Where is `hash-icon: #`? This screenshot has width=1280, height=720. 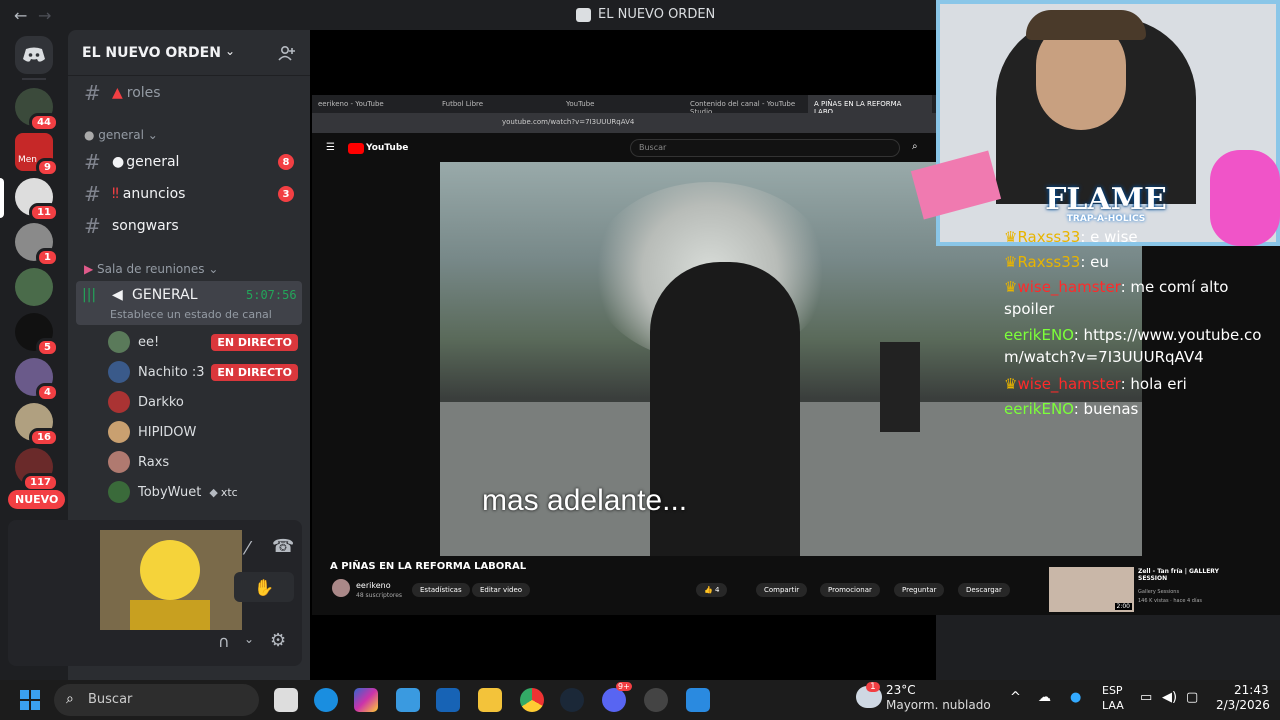
hash-icon: # is located at coordinates (92, 93).